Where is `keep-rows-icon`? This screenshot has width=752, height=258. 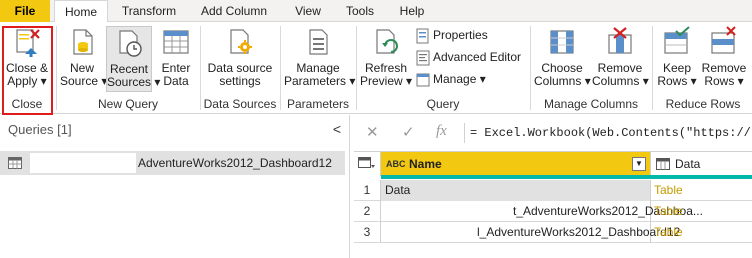 keep-rows-icon is located at coordinates (677, 40).